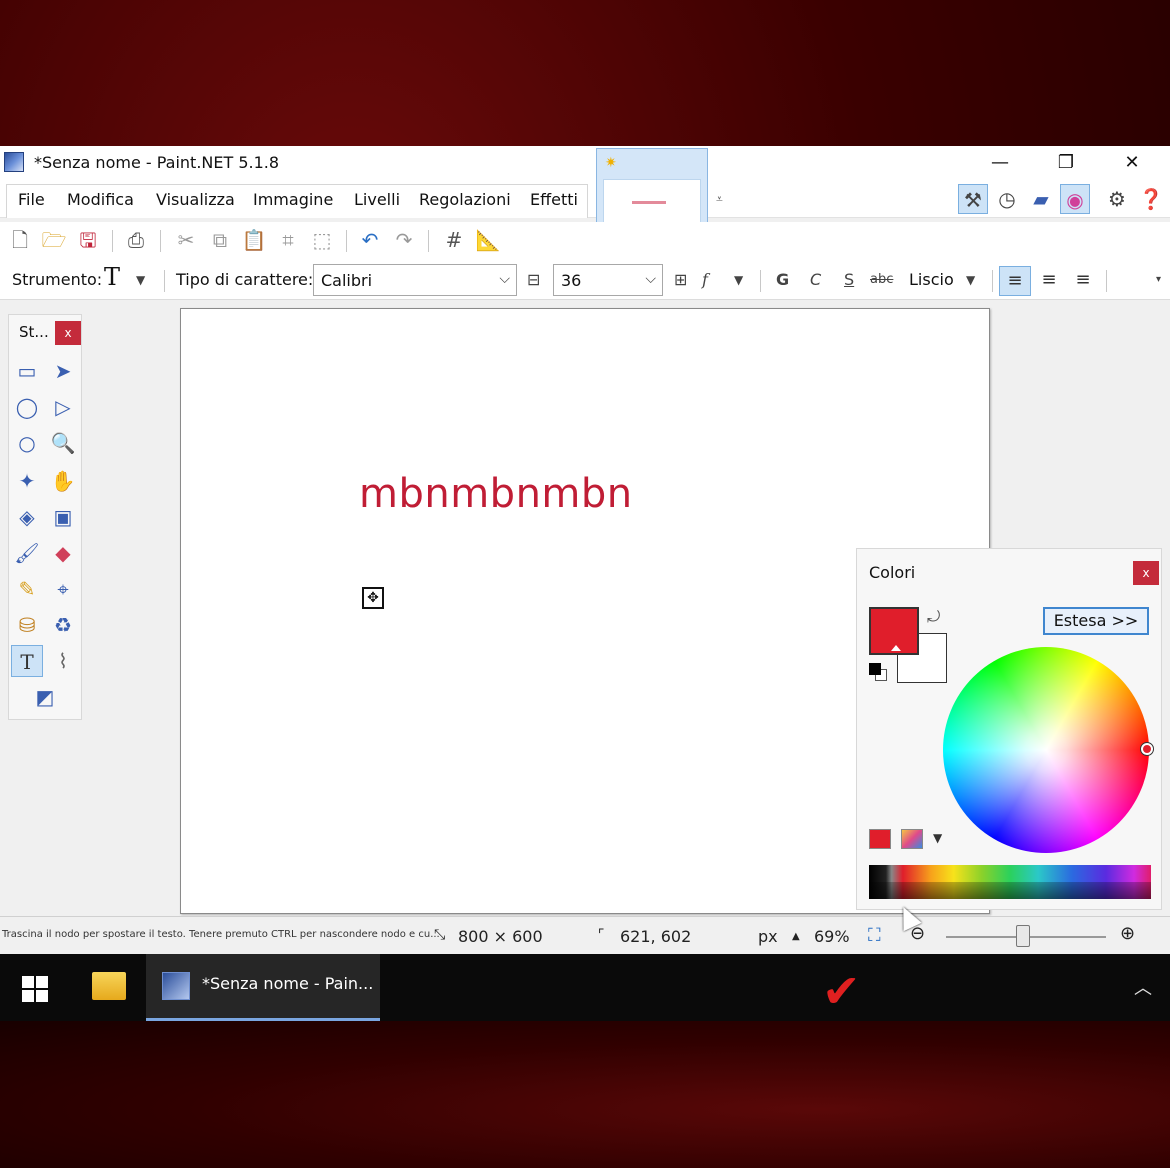 This screenshot has width=1170, height=1168. Describe the element at coordinates (1117, 199) in the screenshot. I see `settings-gear-icon: ⚙` at that location.